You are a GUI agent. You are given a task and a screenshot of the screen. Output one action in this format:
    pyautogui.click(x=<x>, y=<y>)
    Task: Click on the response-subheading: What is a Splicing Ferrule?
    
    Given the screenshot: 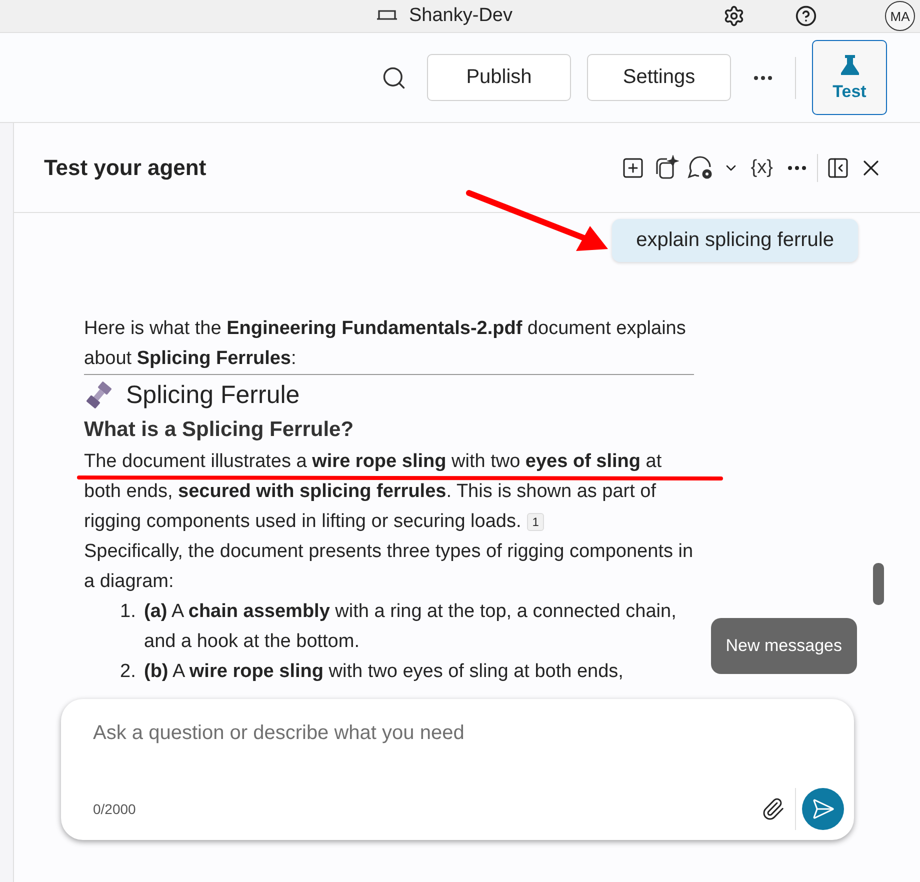 What is the action you would take?
    pyautogui.click(x=219, y=430)
    